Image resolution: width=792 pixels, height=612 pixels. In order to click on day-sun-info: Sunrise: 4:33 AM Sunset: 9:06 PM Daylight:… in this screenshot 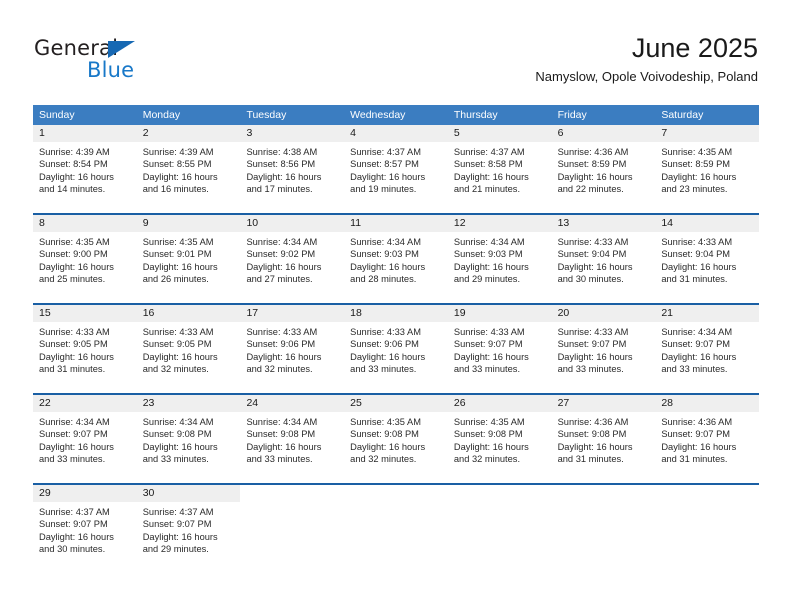, I will do `click(292, 348)`.